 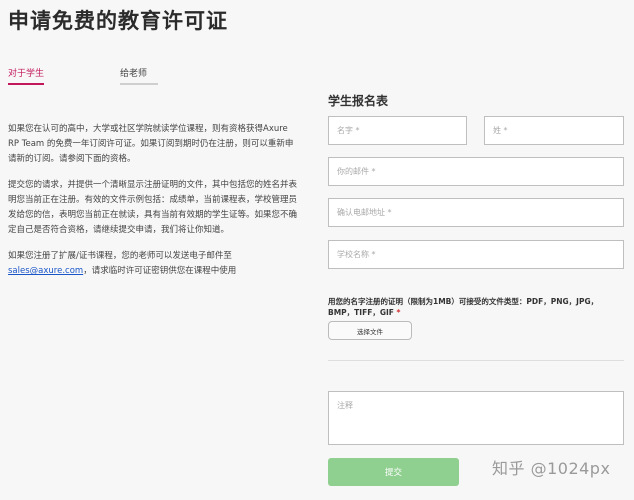 I want to click on form-title: 学生报名表, so click(x=358, y=101).